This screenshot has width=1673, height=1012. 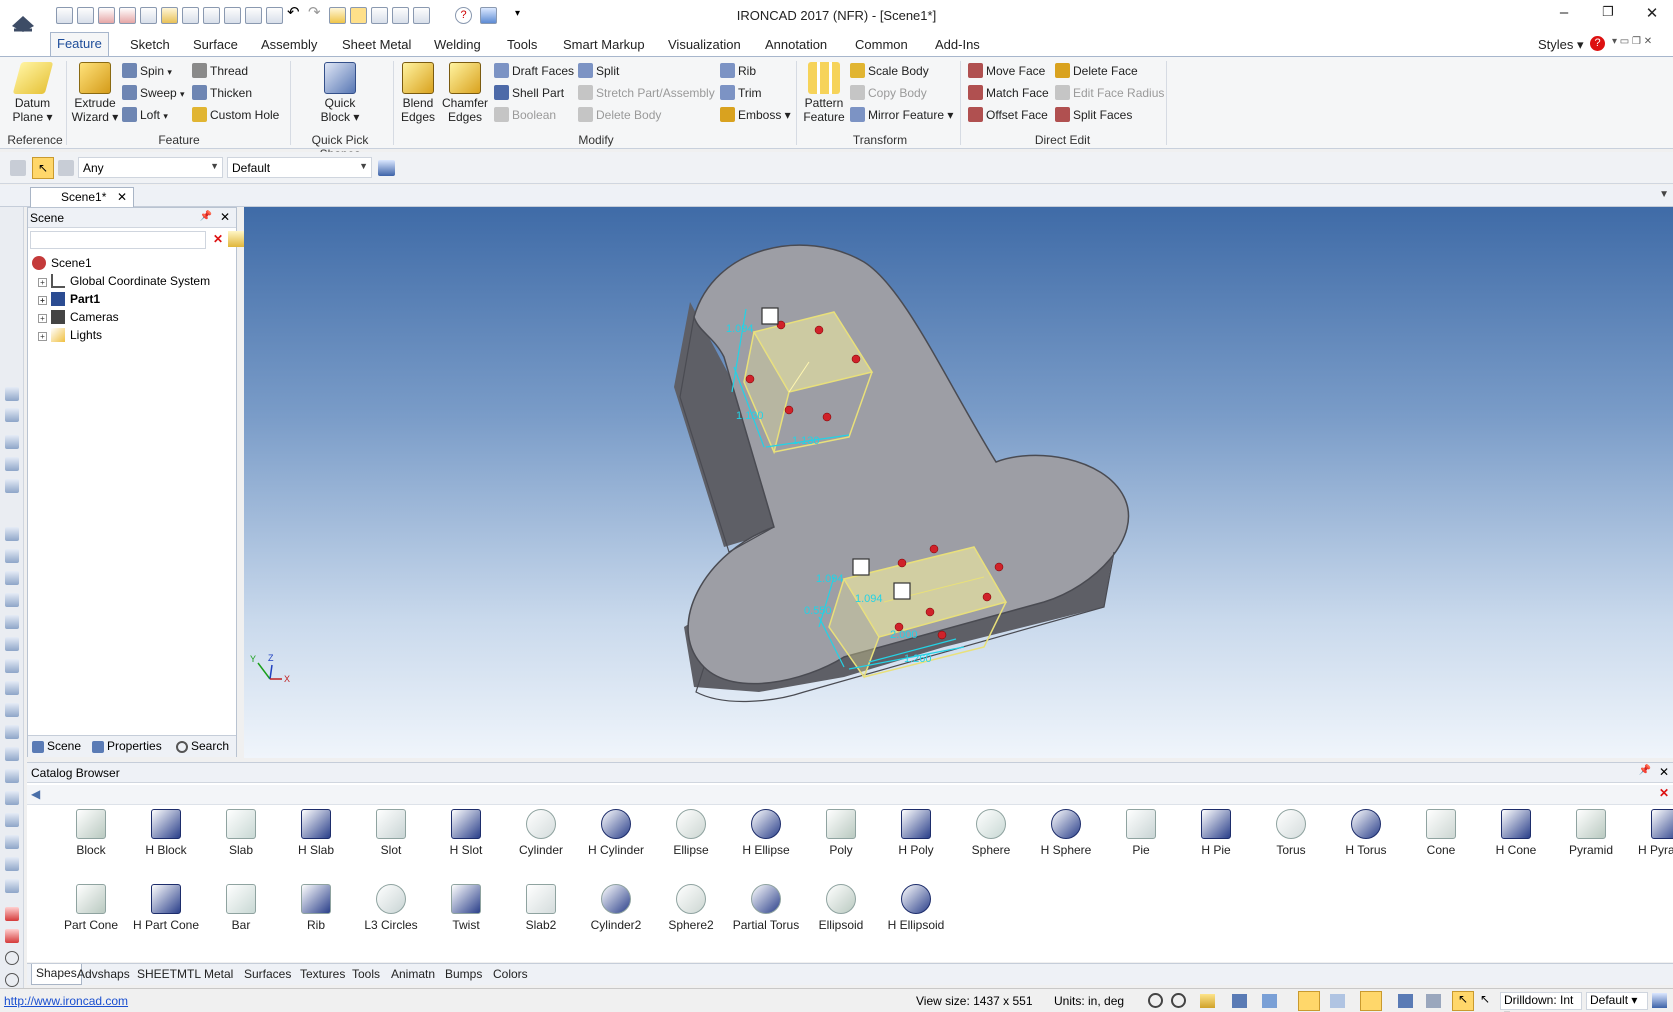 I want to click on view-cube-icon, so click(x=1239, y=1001).